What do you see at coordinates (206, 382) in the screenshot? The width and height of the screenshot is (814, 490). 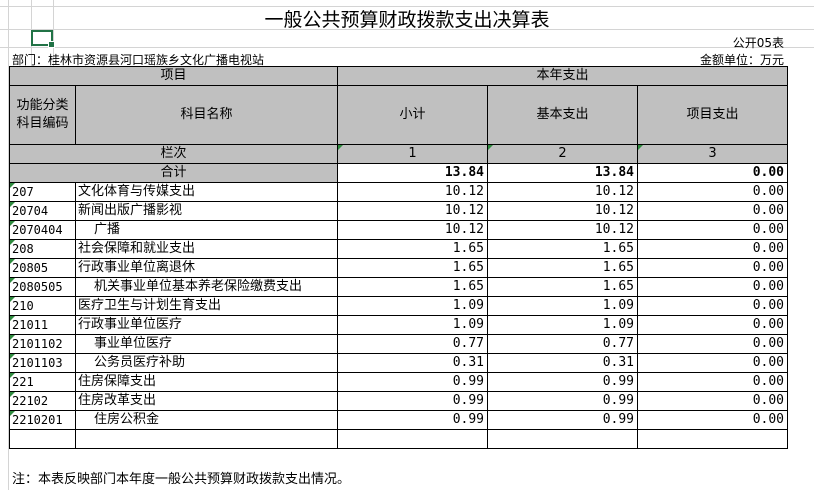 I see `row-subject-name: 住房保障支出` at bounding box center [206, 382].